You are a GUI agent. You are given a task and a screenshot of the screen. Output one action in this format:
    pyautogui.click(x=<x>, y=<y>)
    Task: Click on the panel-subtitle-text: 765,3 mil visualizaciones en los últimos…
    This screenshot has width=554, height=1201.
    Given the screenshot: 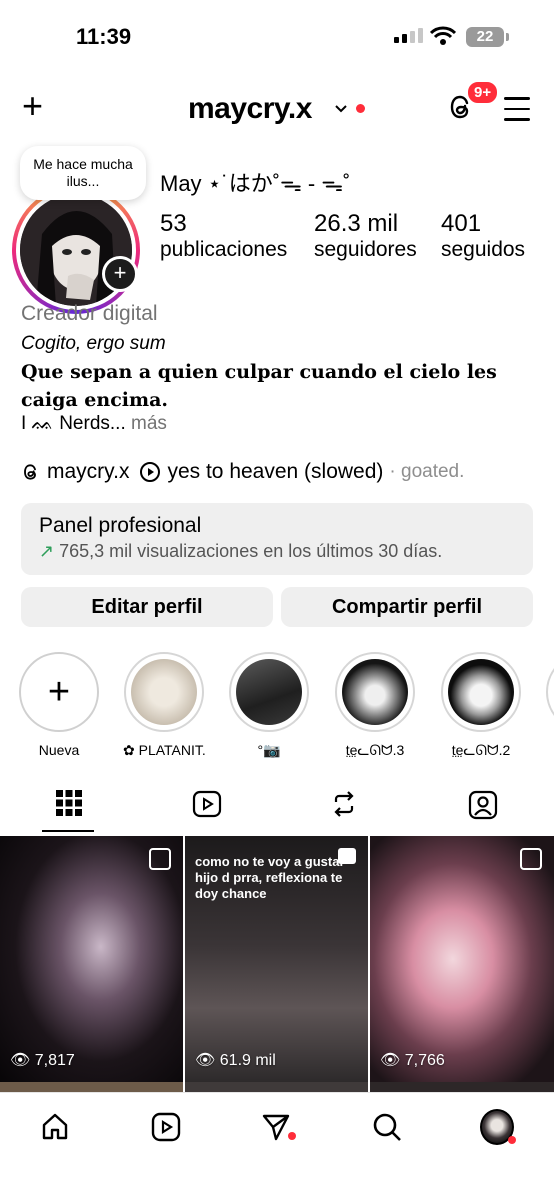 What is the action you would take?
    pyautogui.click(x=251, y=551)
    